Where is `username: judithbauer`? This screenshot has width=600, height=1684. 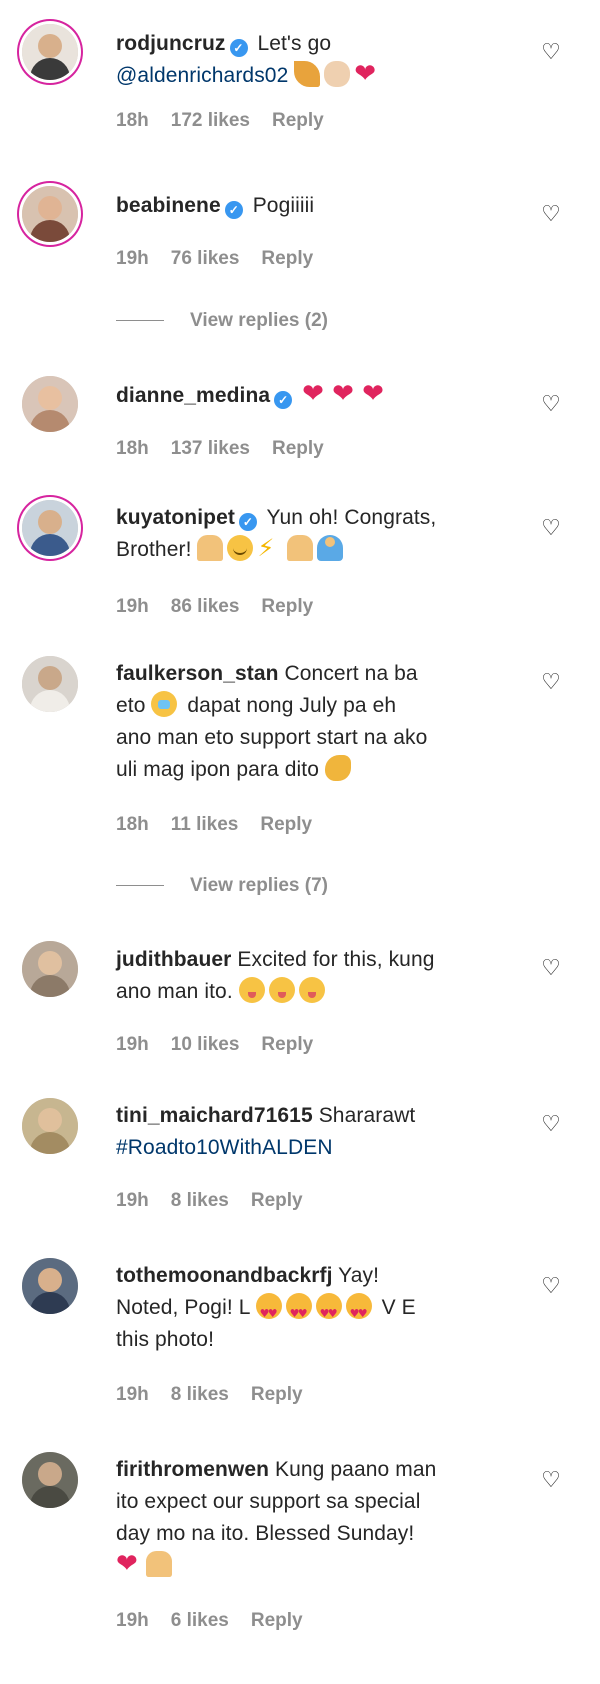
username: judithbauer is located at coordinates (173, 959).